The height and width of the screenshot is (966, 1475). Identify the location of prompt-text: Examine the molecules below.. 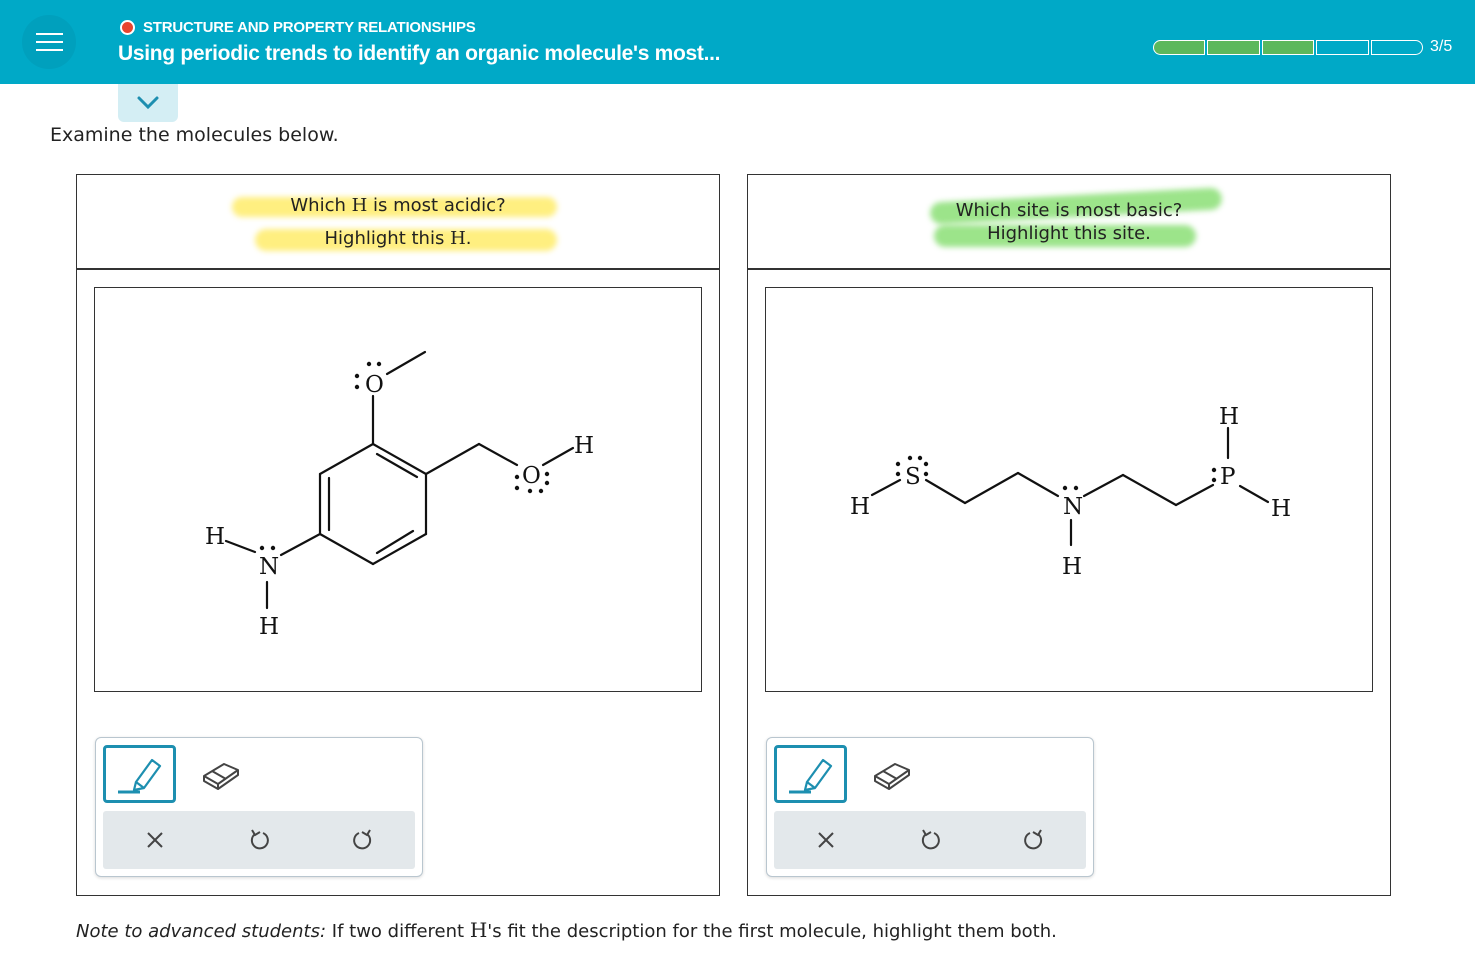
(194, 135).